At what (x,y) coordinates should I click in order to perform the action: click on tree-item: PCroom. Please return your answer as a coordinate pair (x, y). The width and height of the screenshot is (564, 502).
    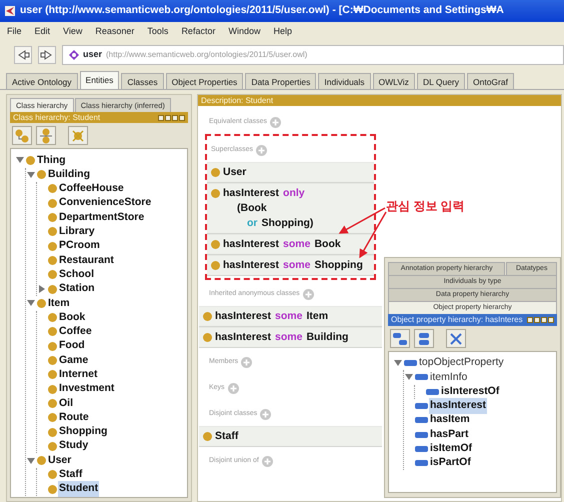
    Looking at the image, I should click on (79, 246).